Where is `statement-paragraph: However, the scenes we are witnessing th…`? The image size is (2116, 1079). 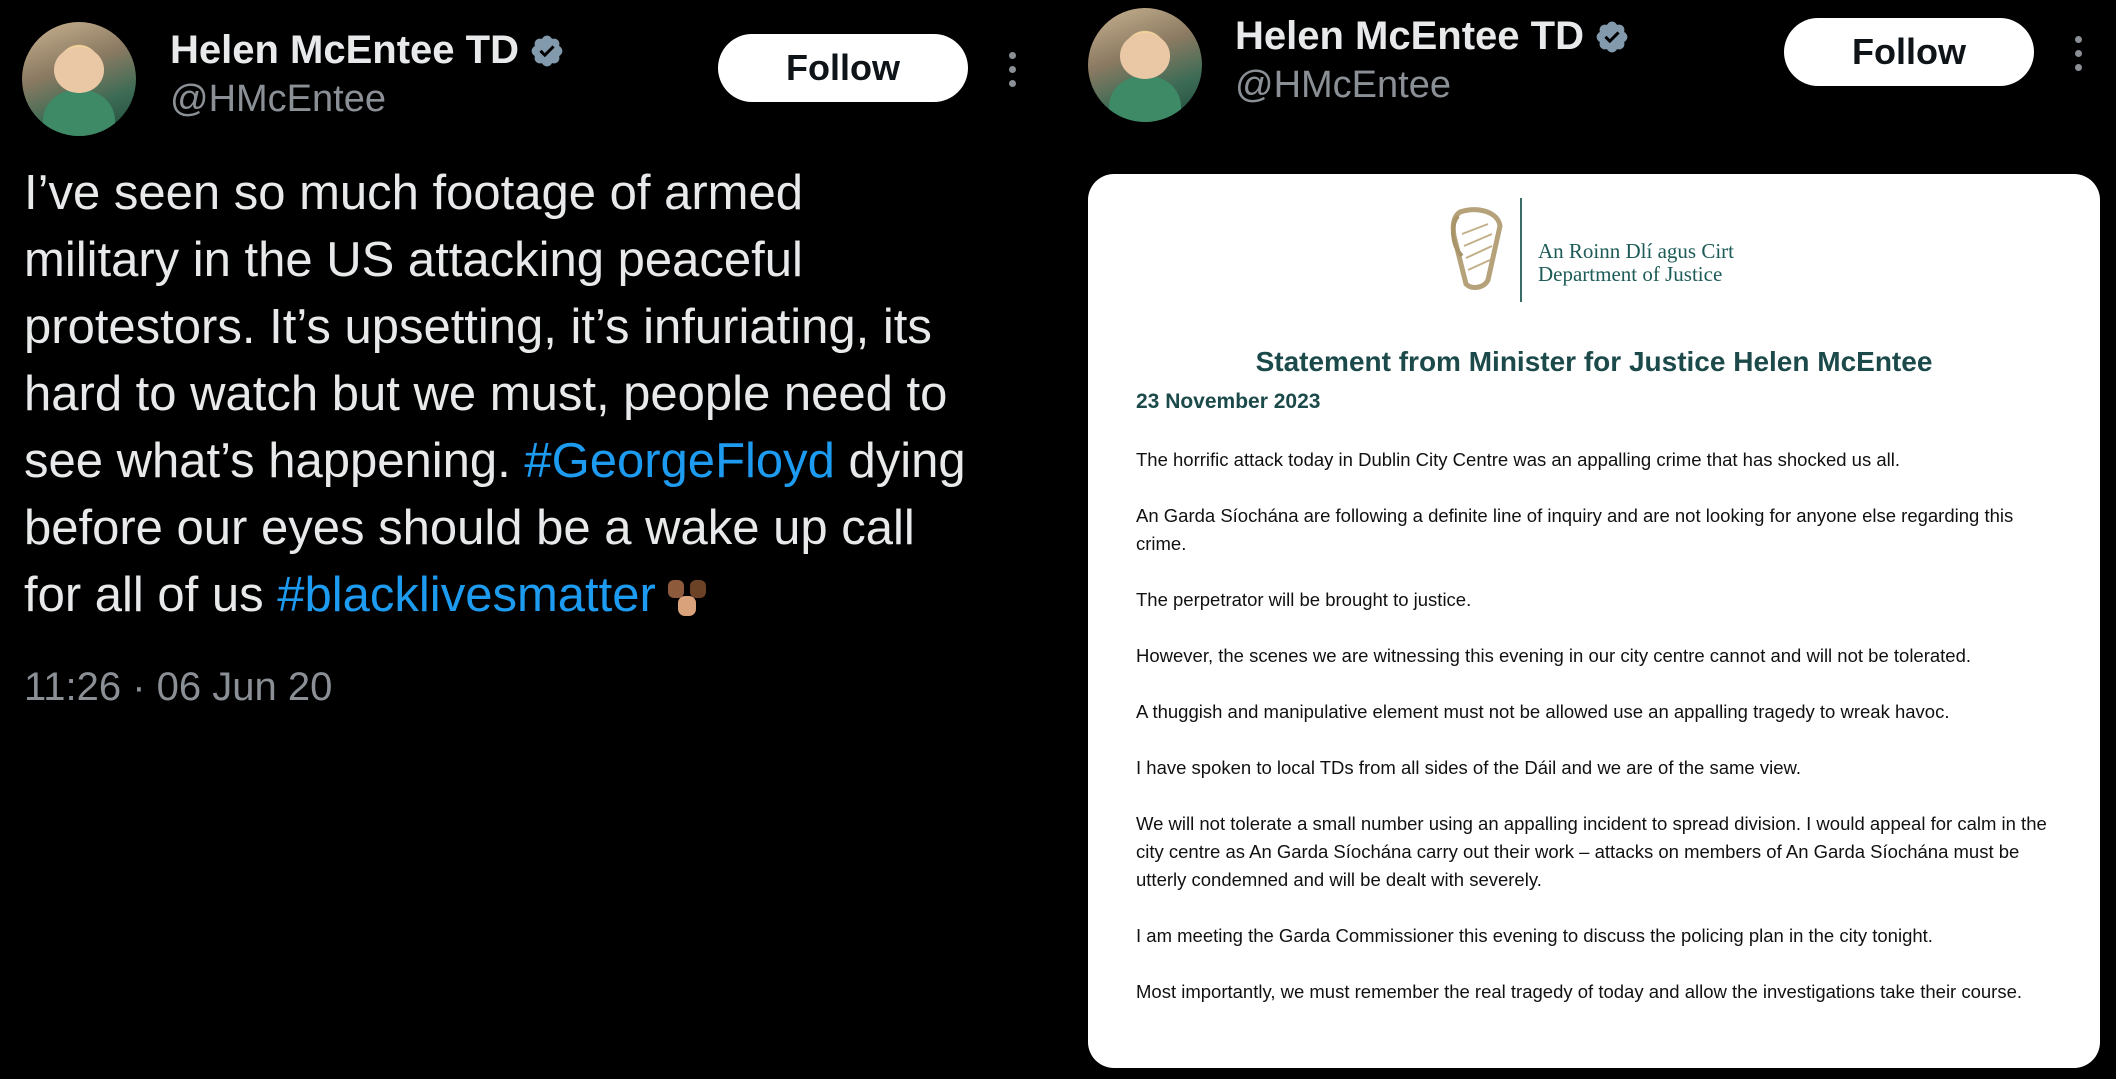
statement-paragraph: However, the scenes we are witnessing th… is located at coordinates (1554, 655).